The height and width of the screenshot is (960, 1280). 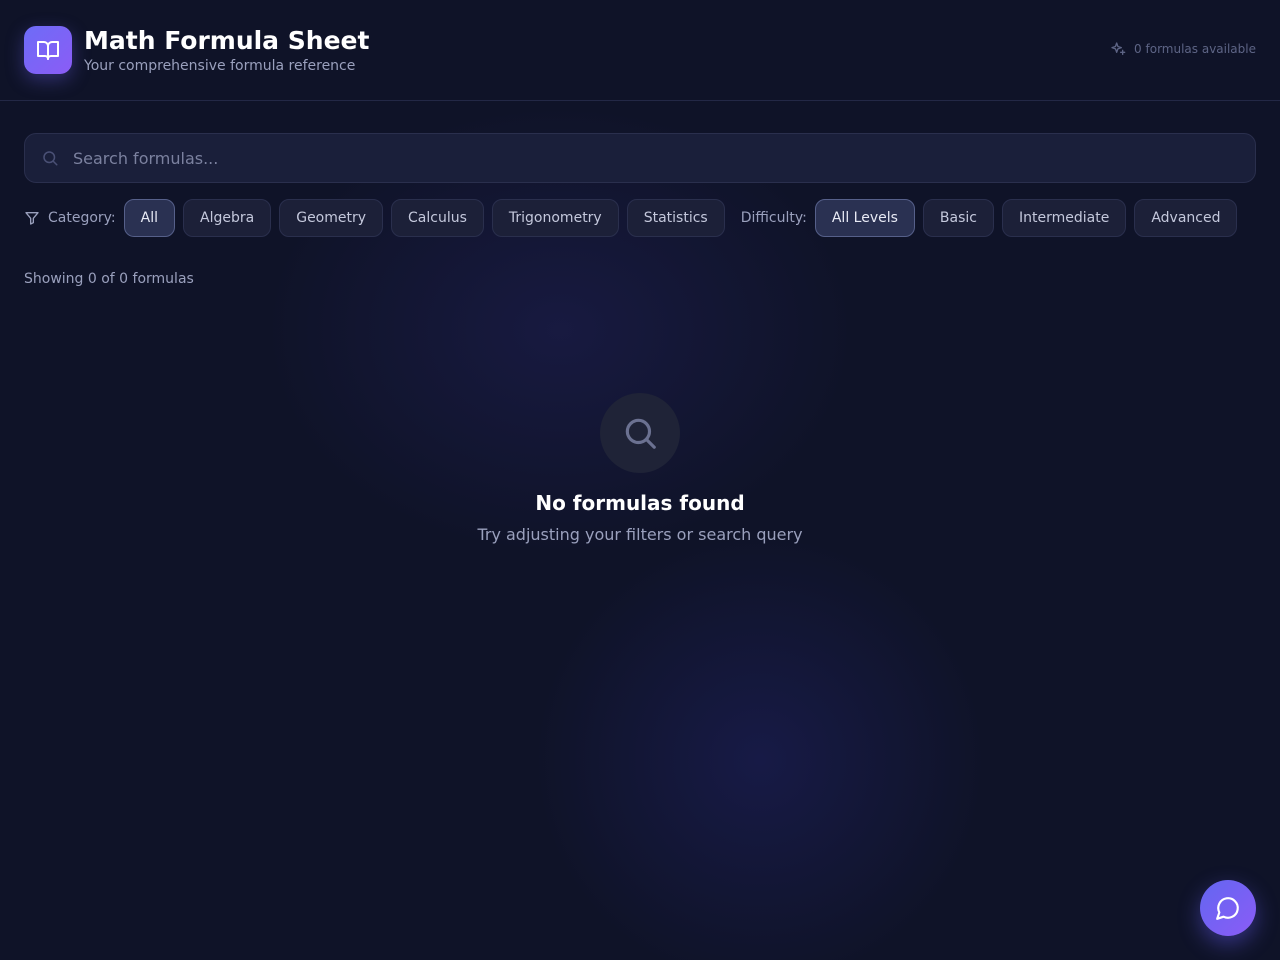 What do you see at coordinates (555, 218) in the screenshot?
I see `category-chip-trigonometry: Trigonometry` at bounding box center [555, 218].